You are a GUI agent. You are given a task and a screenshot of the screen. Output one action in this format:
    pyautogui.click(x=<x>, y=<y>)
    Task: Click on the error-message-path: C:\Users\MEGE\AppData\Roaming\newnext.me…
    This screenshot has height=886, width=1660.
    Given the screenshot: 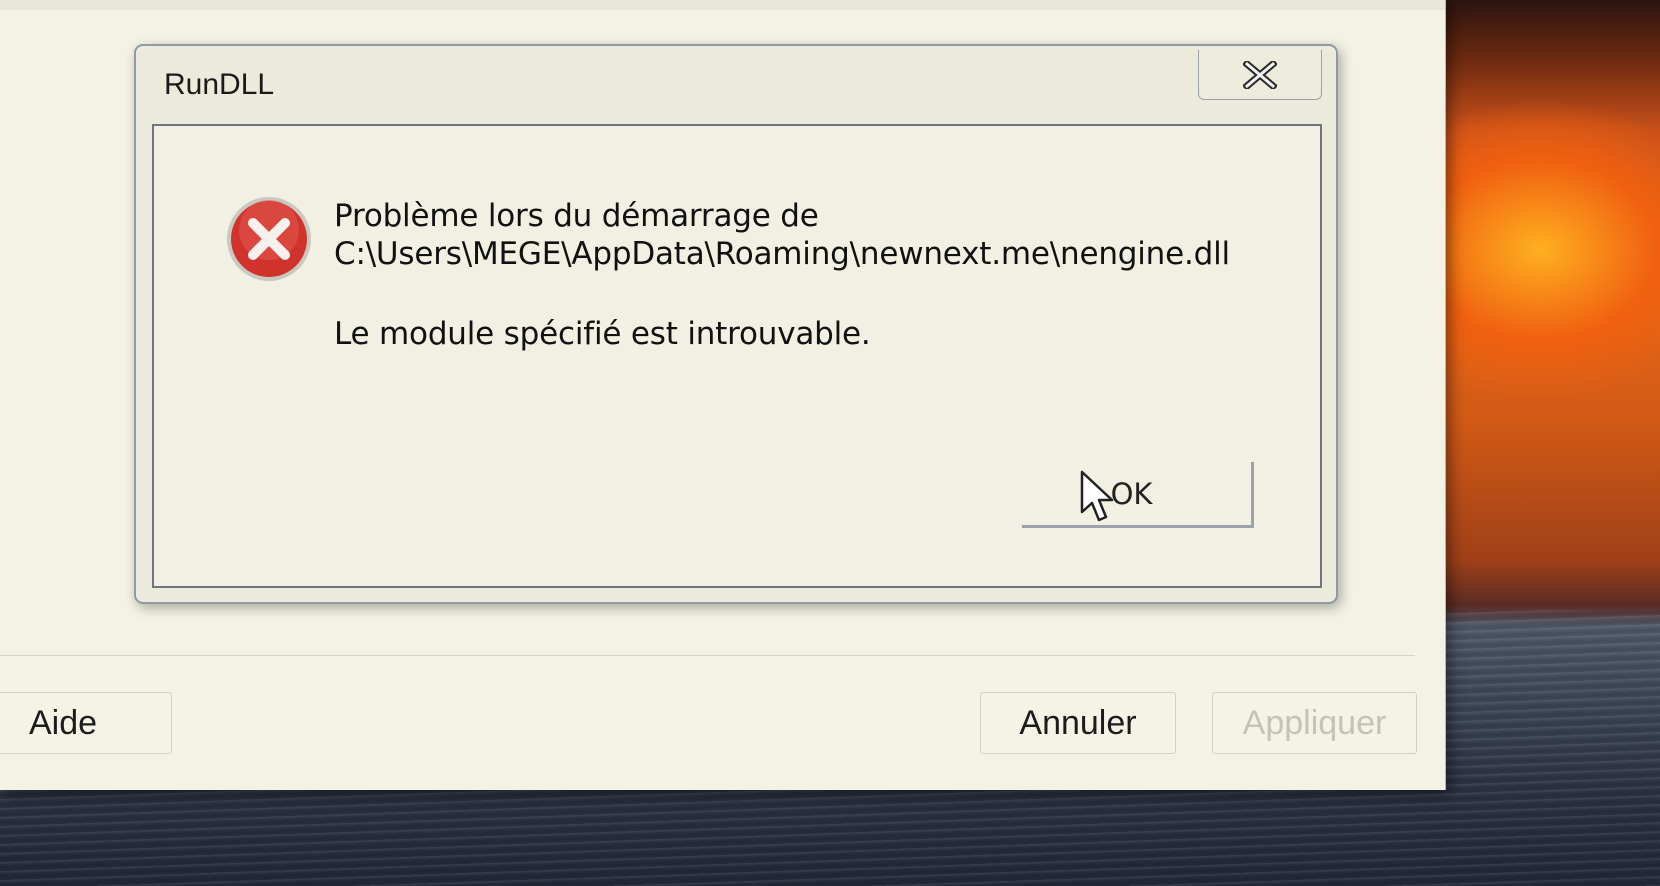 What is the action you would take?
    pyautogui.click(x=782, y=254)
    